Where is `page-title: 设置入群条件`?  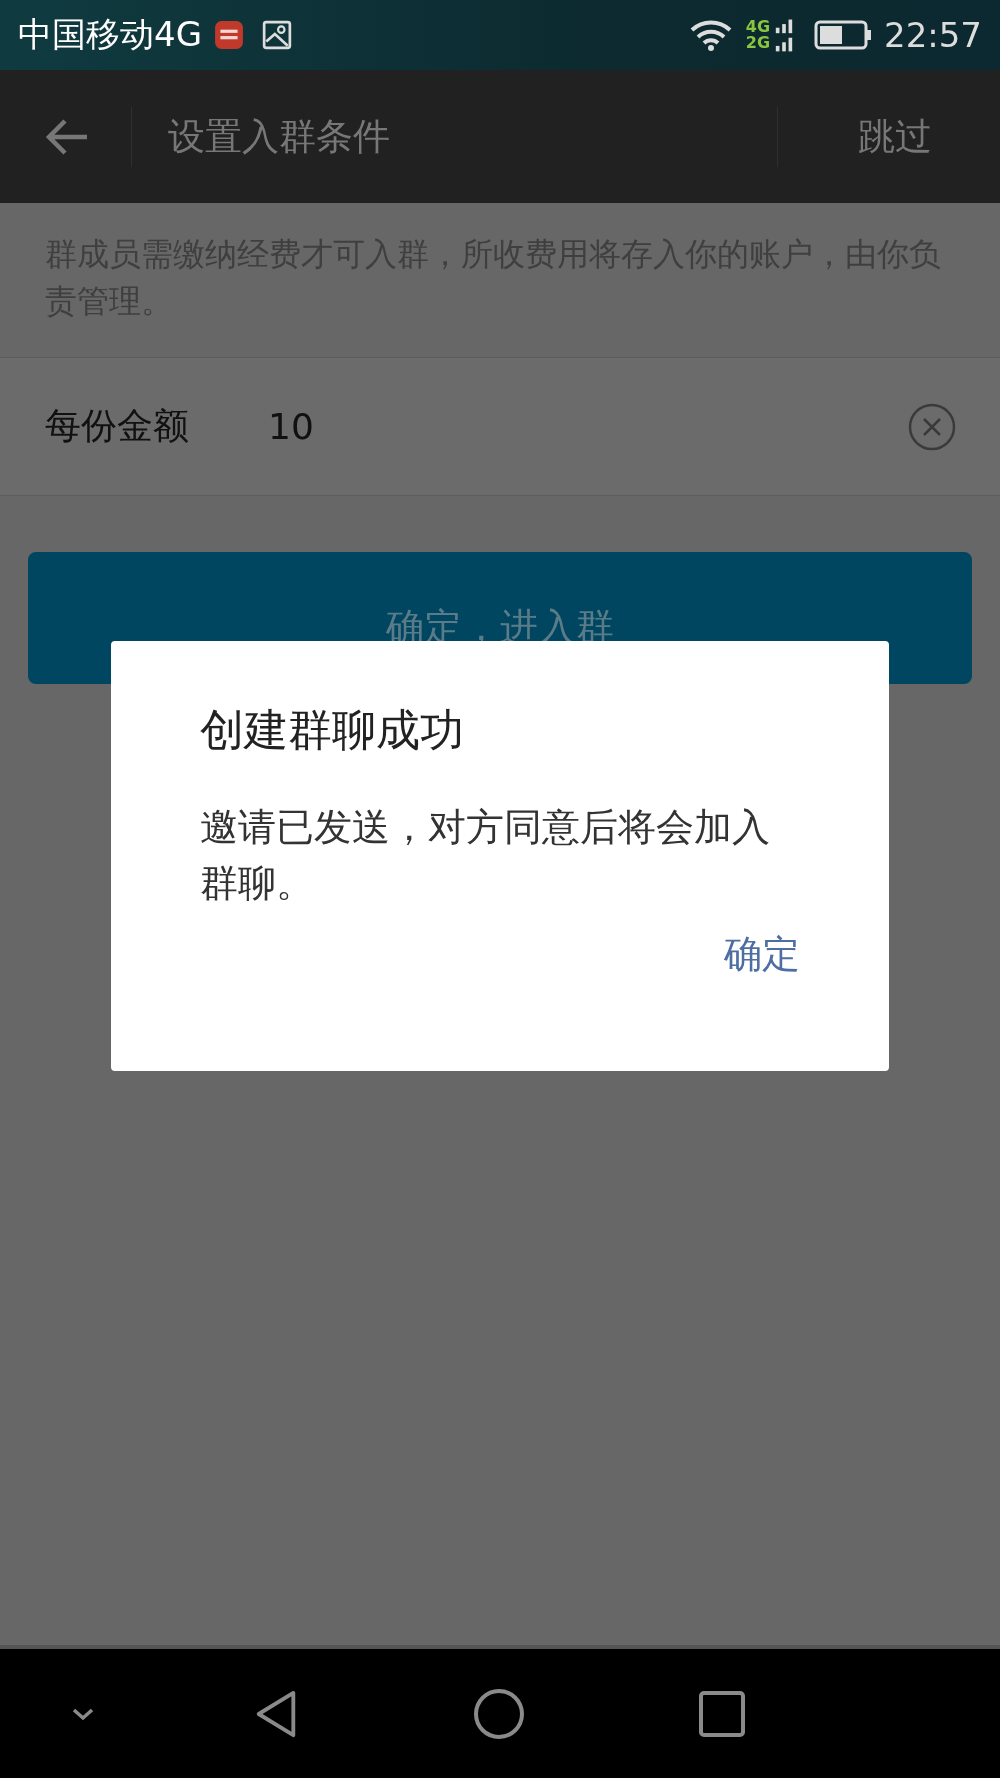
page-title: 设置入群条件 is located at coordinates (279, 136).